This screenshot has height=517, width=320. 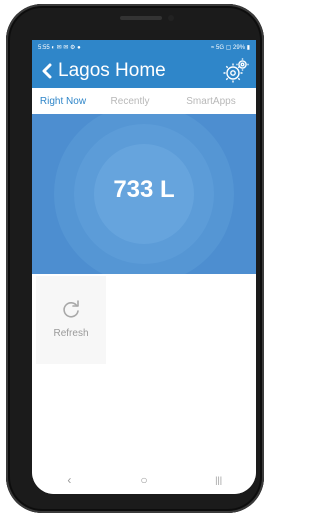 What do you see at coordinates (171, 18) in the screenshot?
I see `front-camera` at bounding box center [171, 18].